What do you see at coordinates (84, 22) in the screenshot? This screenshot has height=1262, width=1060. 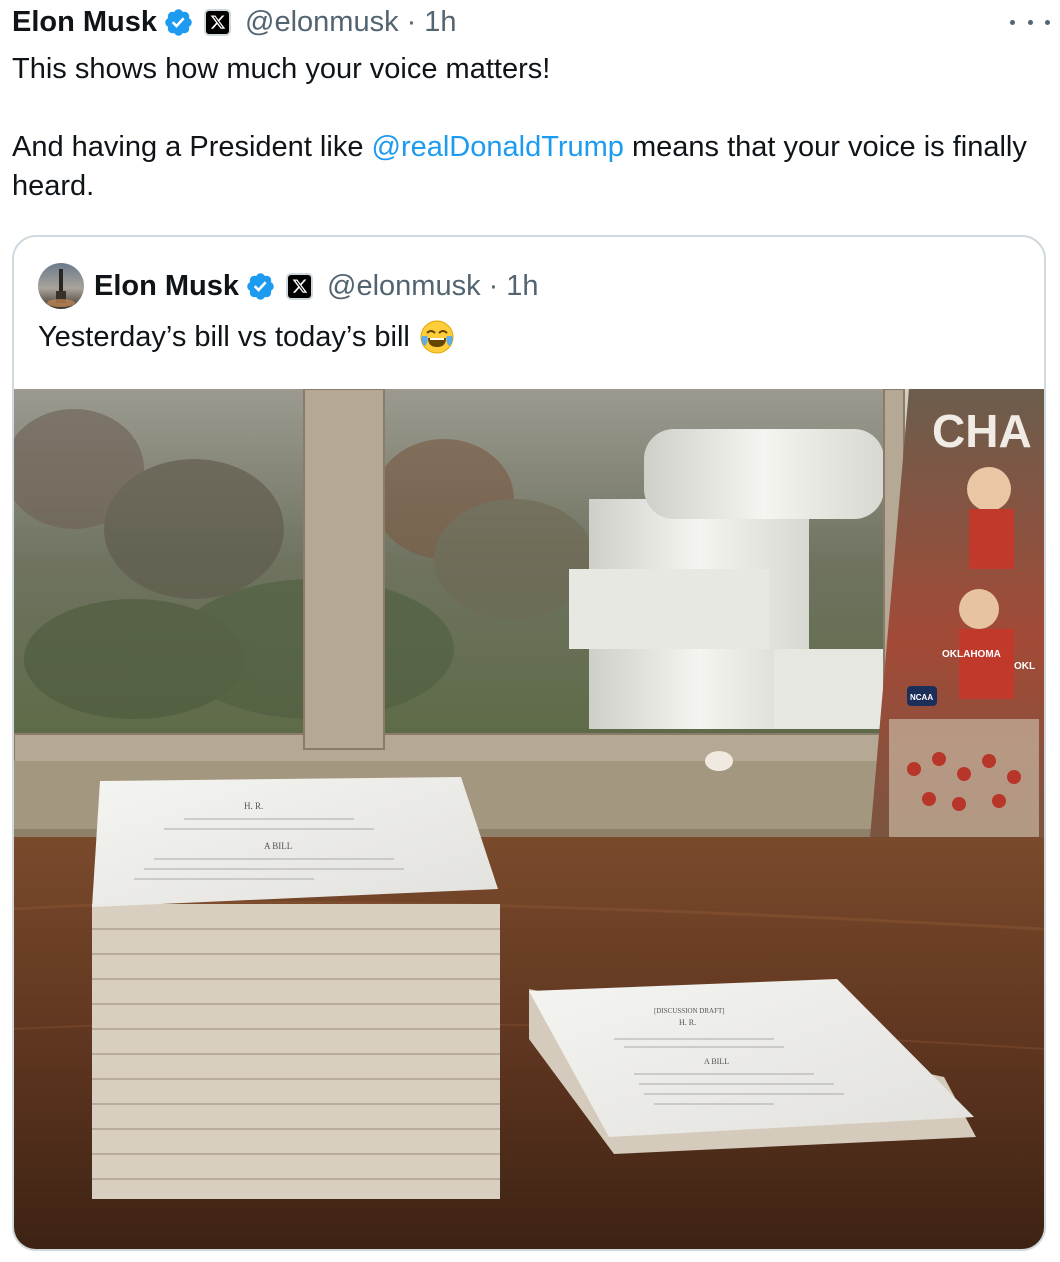 I see `author-name: Elon Musk` at bounding box center [84, 22].